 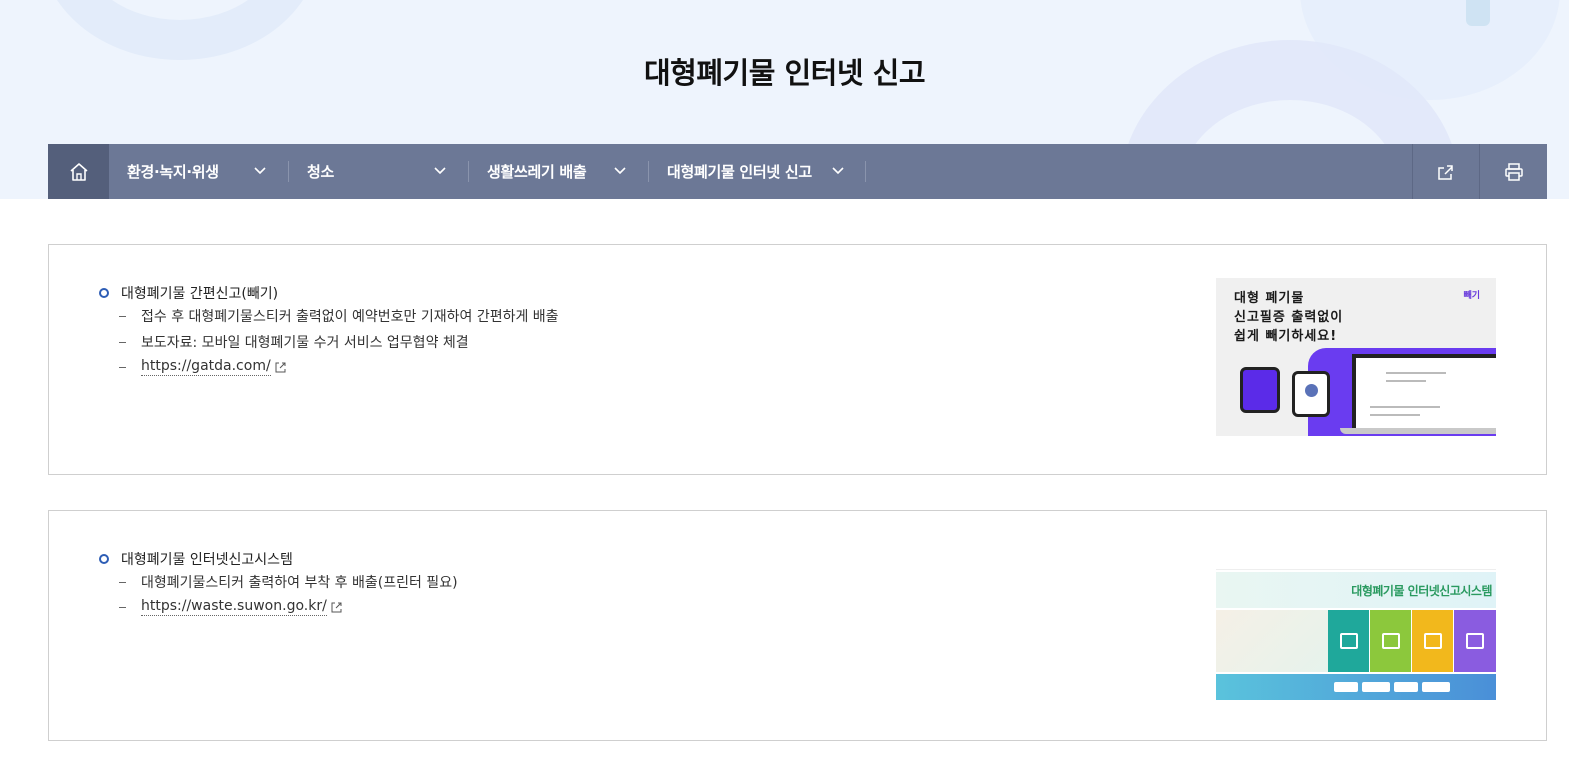 I want to click on home-icon, so click(x=78, y=171).